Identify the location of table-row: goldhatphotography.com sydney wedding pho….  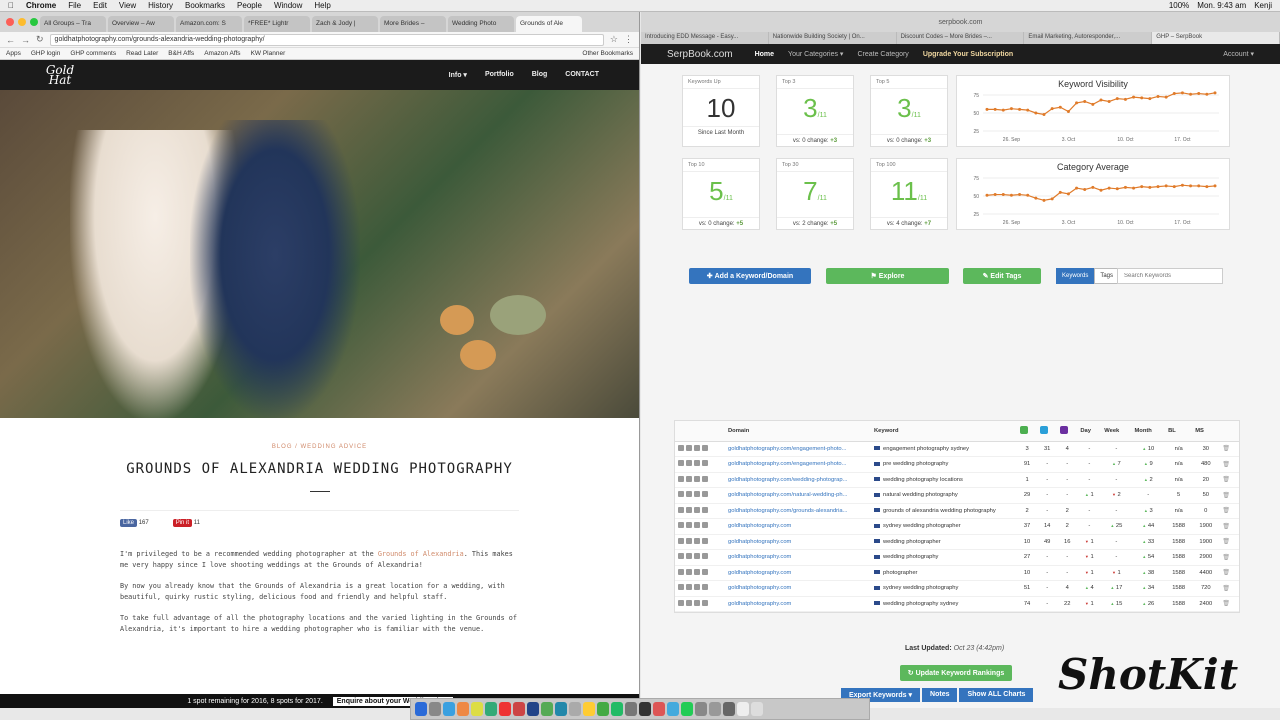
(957, 526).